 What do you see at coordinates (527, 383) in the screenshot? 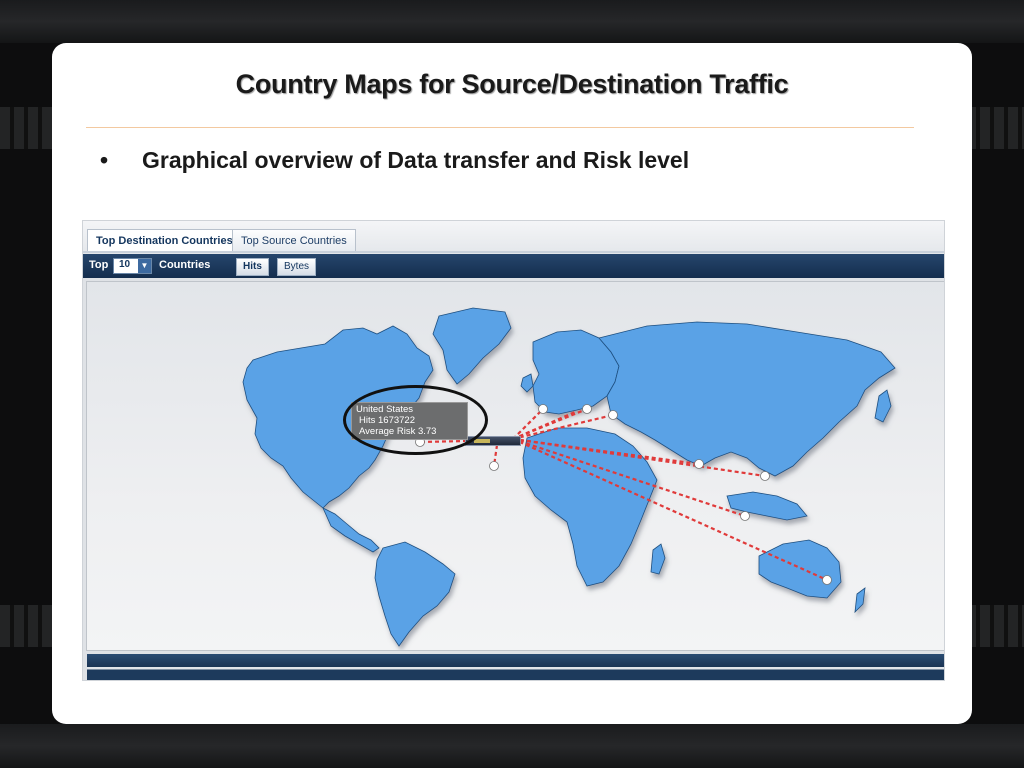
I see `uk-landmass` at bounding box center [527, 383].